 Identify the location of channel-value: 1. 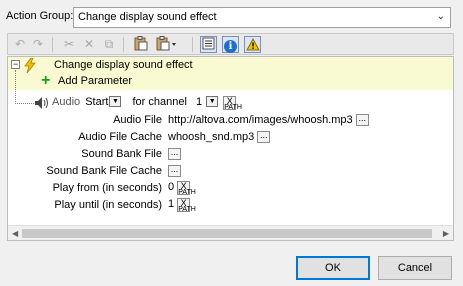
(199, 102).